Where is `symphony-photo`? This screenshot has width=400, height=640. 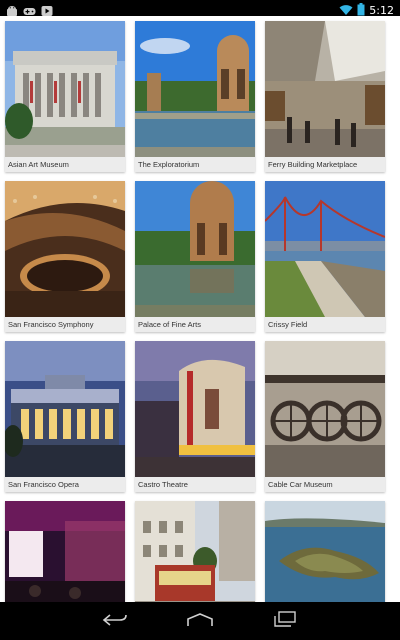 symphony-photo is located at coordinates (65, 249).